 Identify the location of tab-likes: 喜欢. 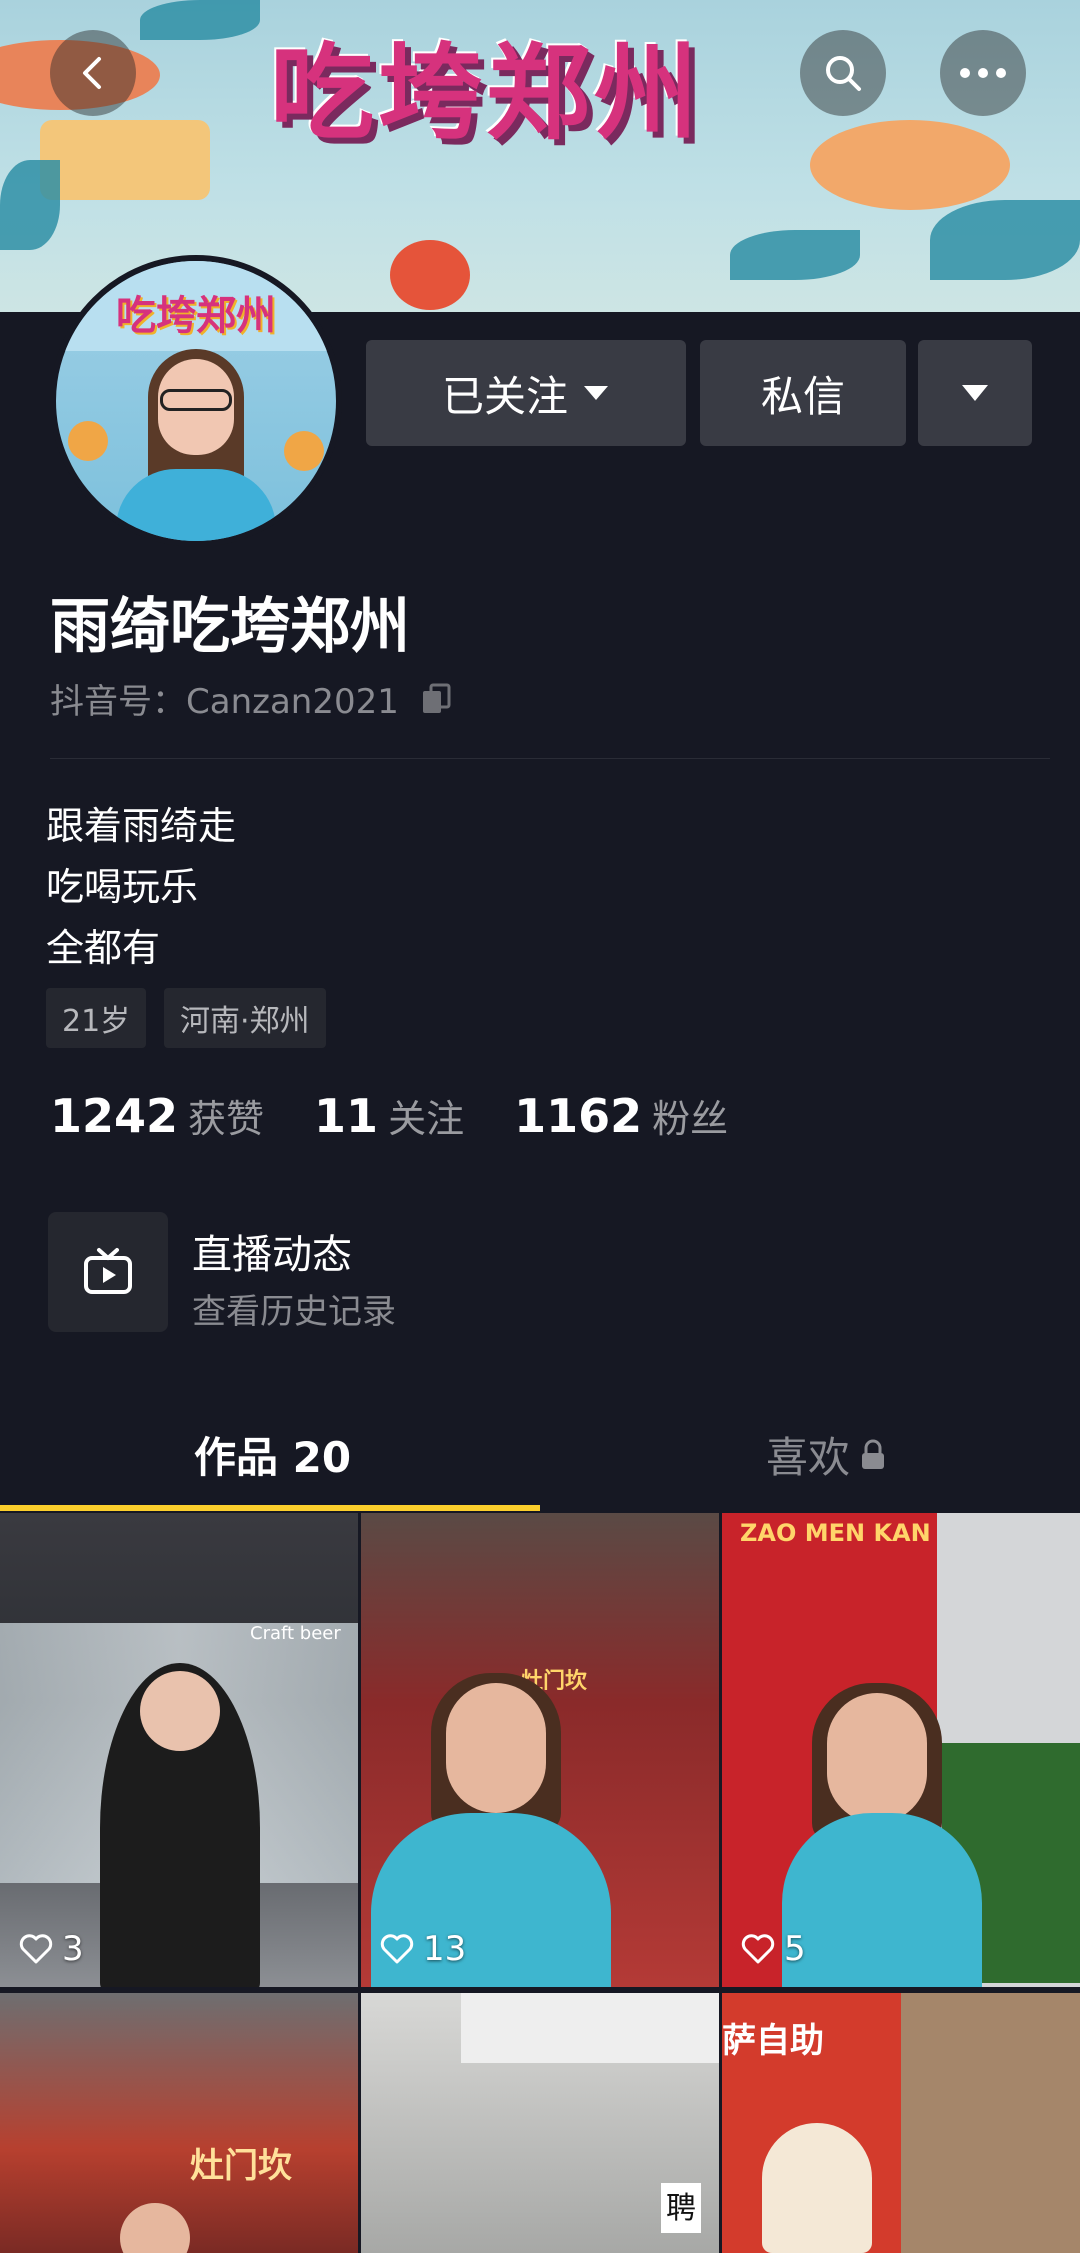
(826, 1454).